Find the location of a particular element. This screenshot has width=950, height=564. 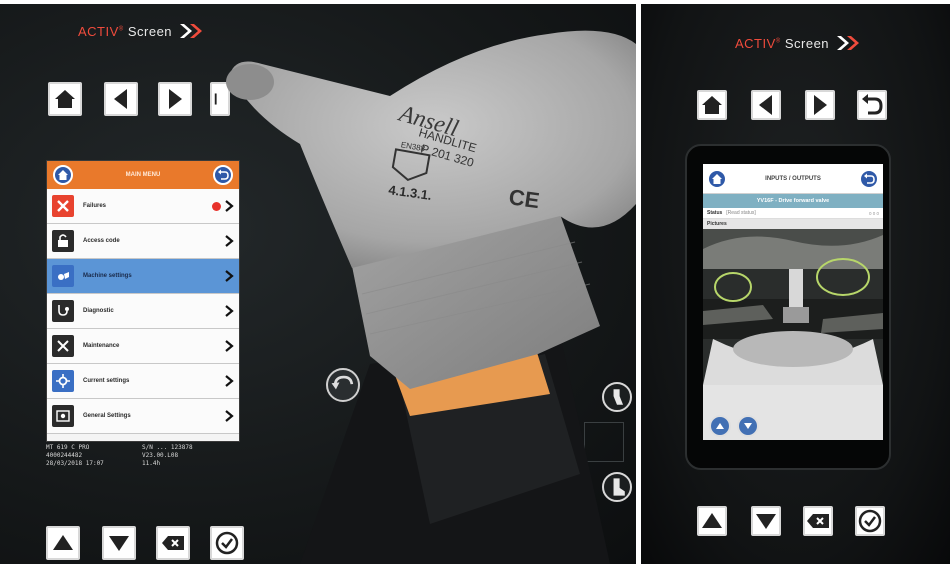

scroll-up-button is located at coordinates (720, 426).